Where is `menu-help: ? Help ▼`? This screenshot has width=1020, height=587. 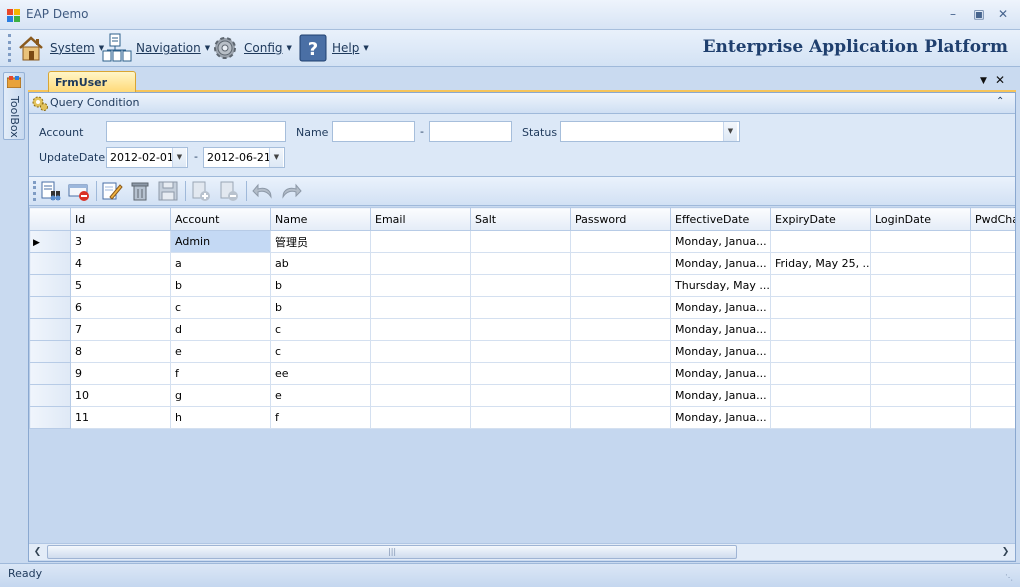
menu-help: ? Help ▼ is located at coordinates (333, 48).